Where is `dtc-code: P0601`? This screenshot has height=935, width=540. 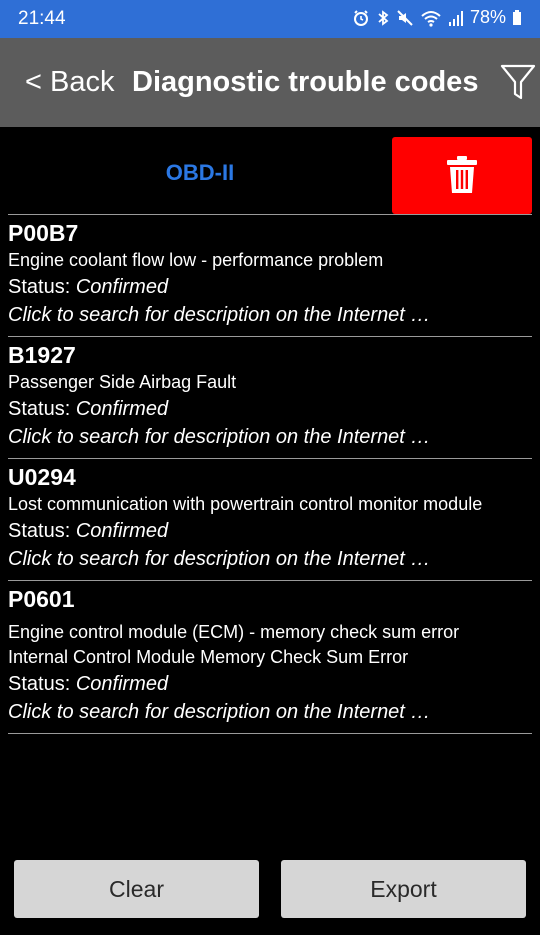
dtc-code: P0601 is located at coordinates (41, 599).